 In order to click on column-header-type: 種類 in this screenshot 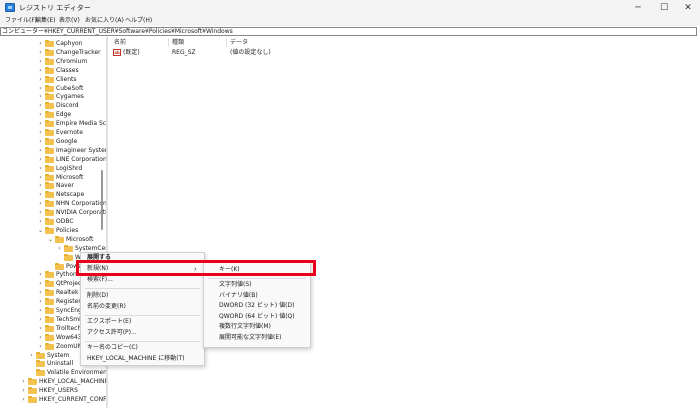, I will do `click(178, 42)`.